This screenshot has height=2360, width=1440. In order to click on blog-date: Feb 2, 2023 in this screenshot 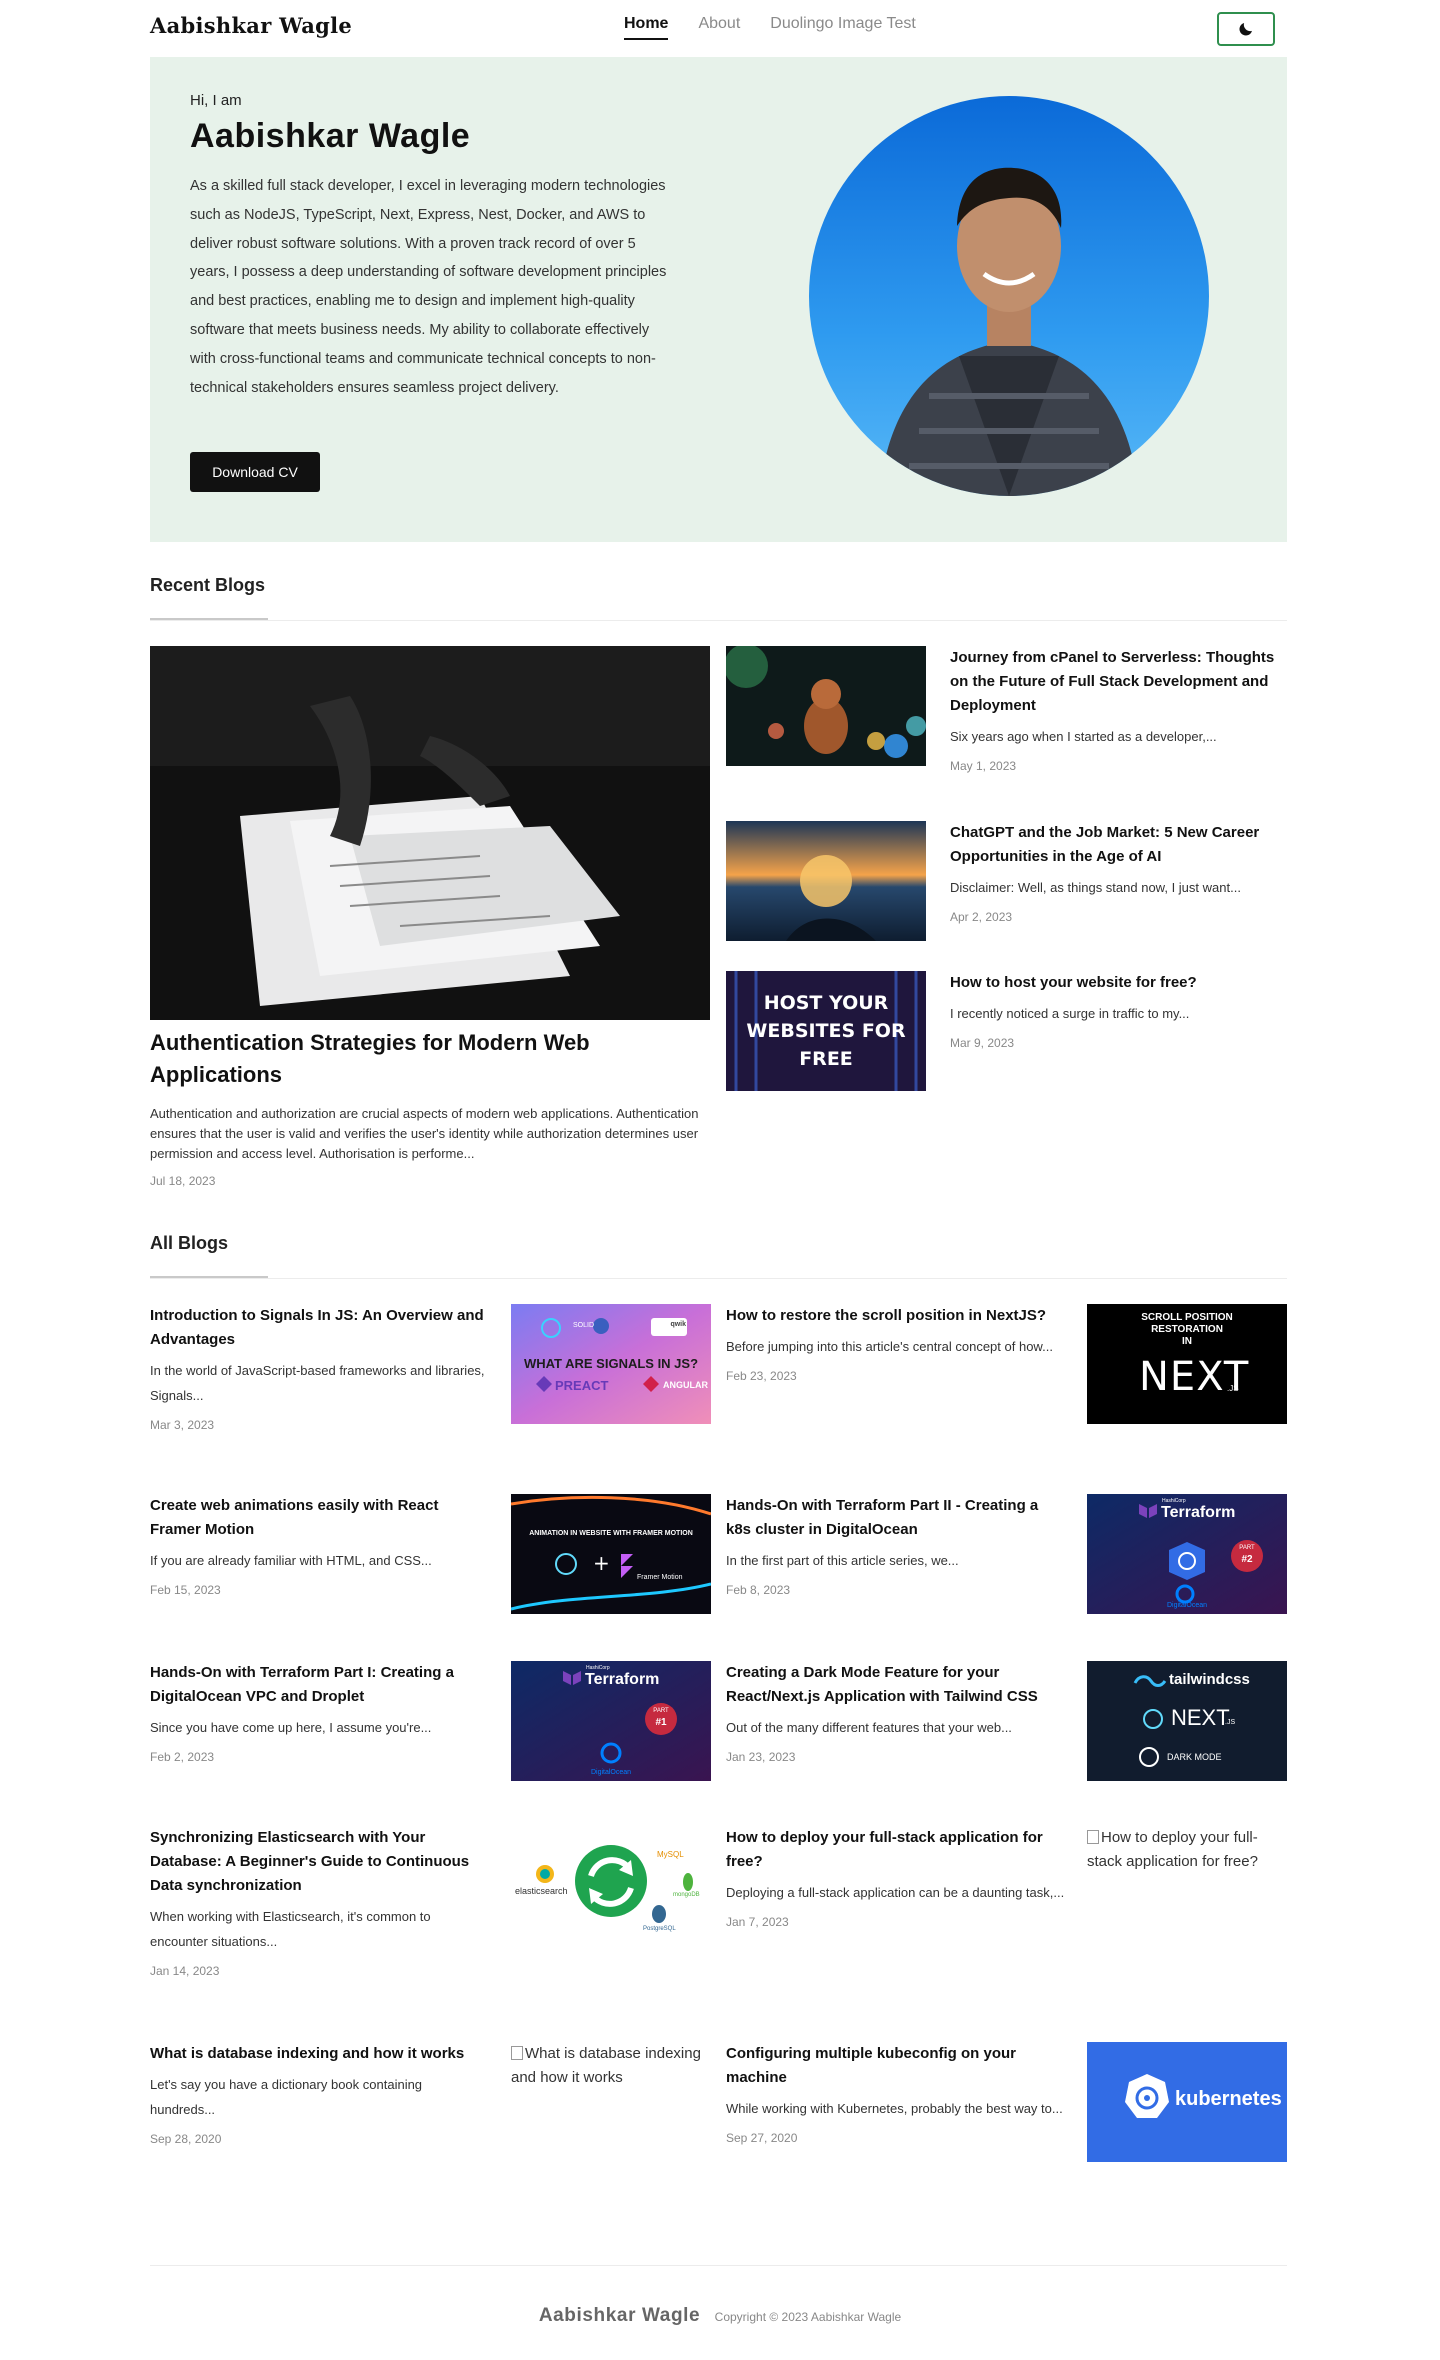, I will do `click(182, 1757)`.